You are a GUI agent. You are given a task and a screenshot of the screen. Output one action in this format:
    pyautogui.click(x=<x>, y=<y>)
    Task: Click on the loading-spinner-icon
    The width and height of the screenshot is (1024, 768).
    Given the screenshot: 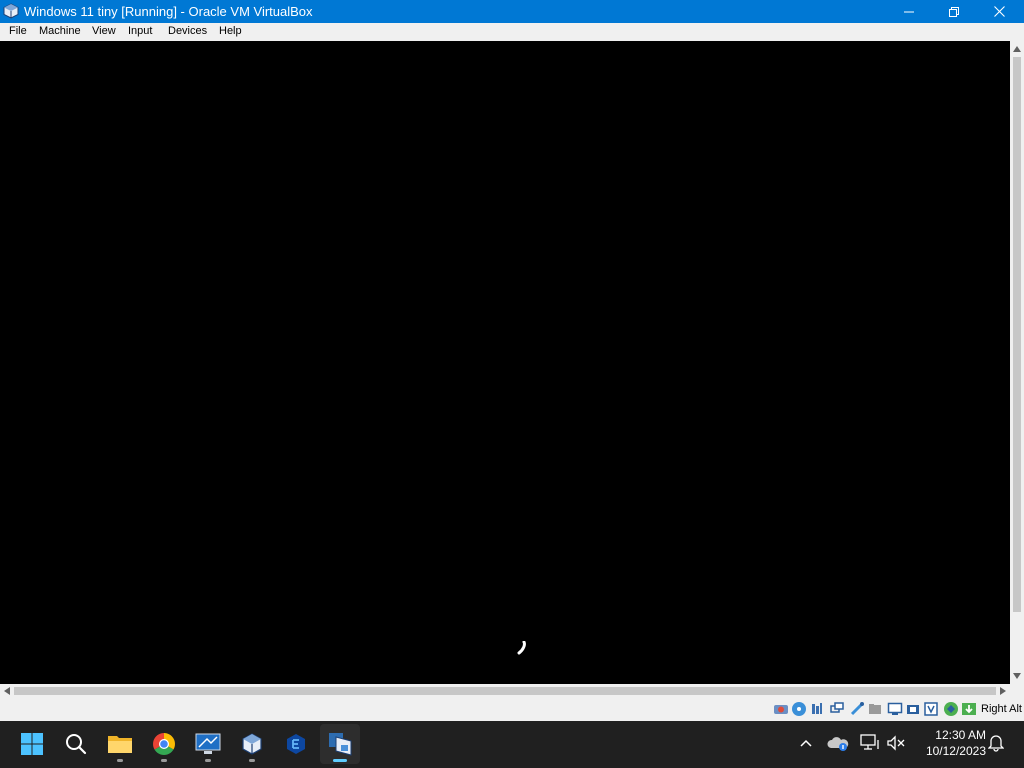 What is the action you would take?
    pyautogui.click(x=521, y=648)
    